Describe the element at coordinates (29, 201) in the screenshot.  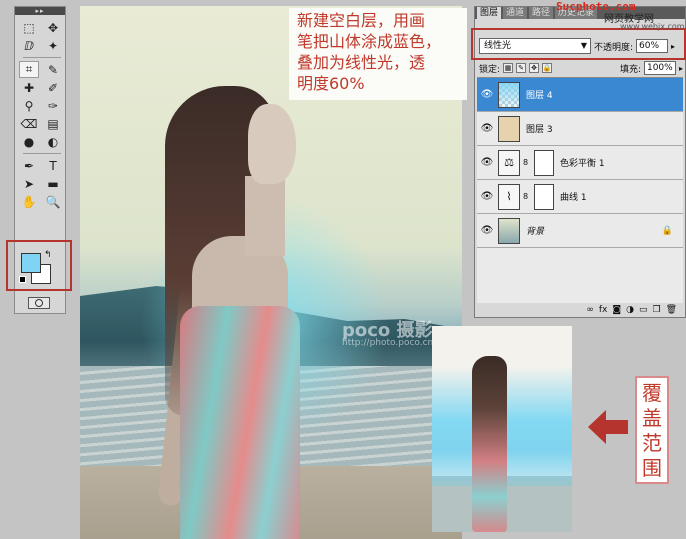
I see `hand-tool-icon: ✋` at that location.